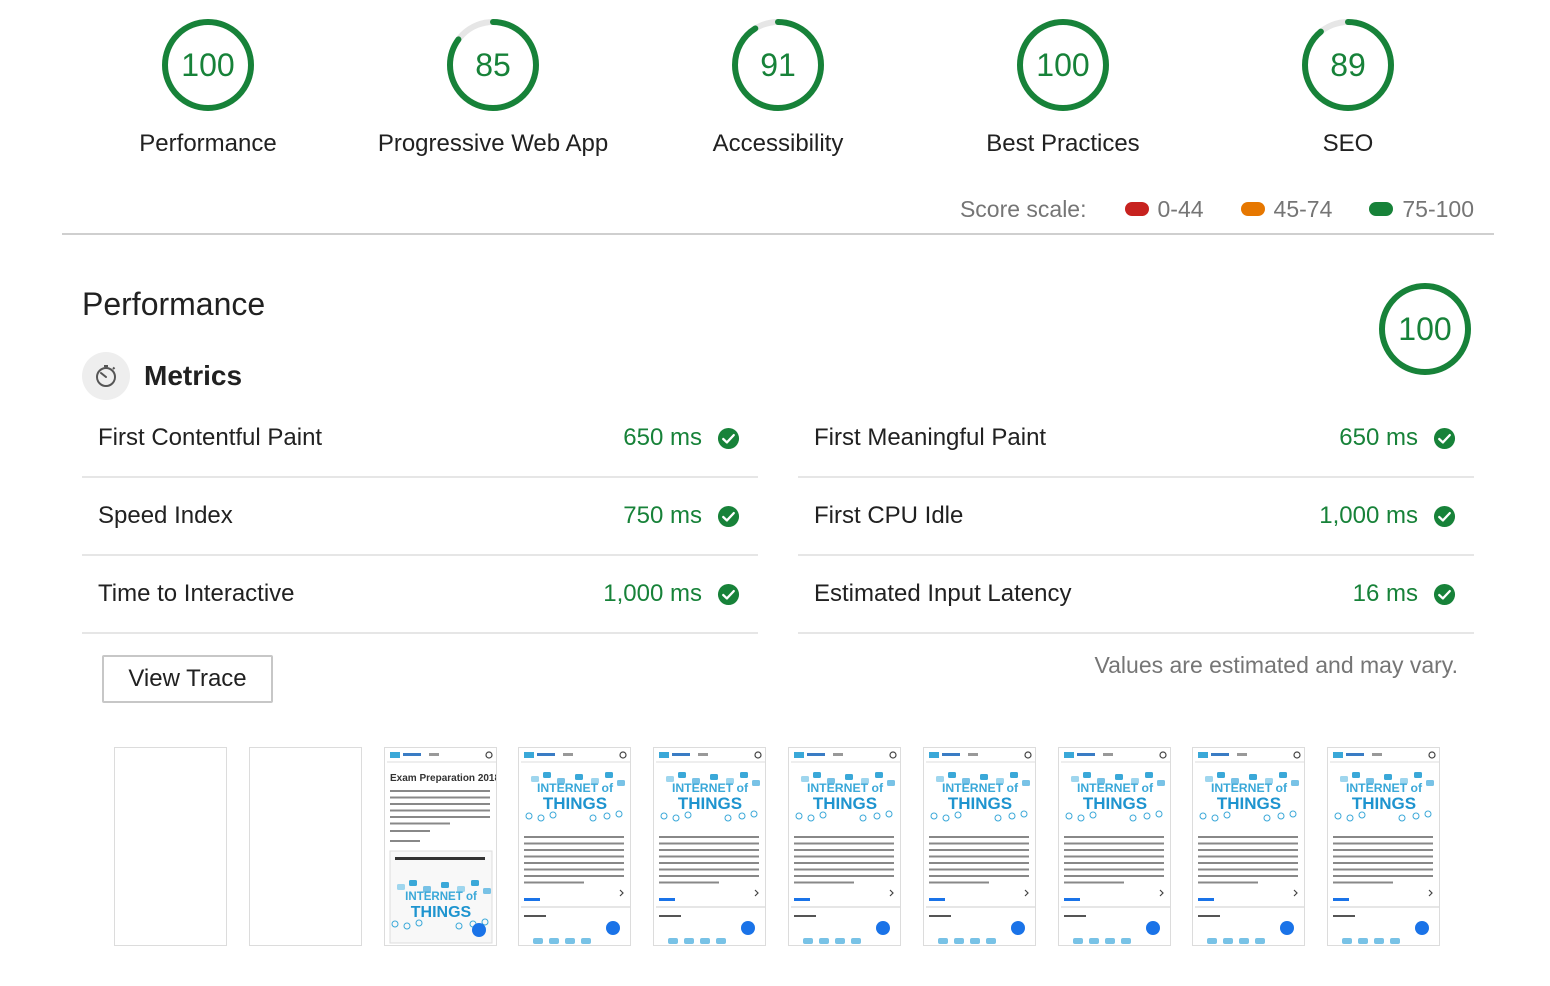 Image resolution: width=1550 pixels, height=986 pixels. Describe the element at coordinates (187, 679) in the screenshot. I see `view-trace-button: View Trace` at that location.